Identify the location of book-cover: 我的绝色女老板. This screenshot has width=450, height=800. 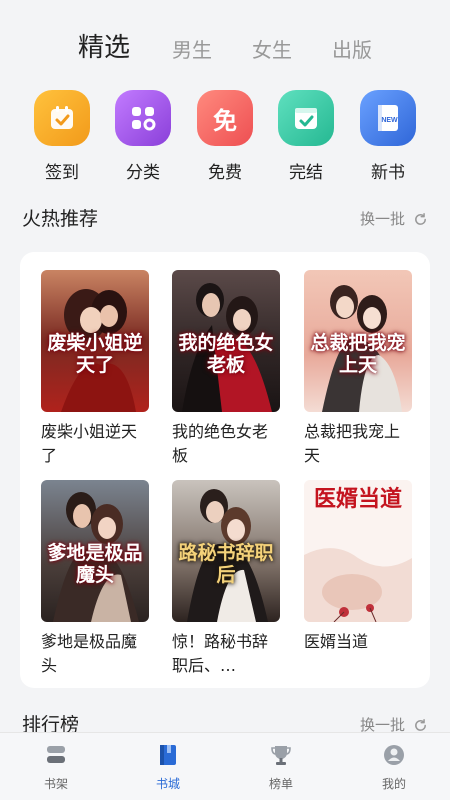
(226, 341).